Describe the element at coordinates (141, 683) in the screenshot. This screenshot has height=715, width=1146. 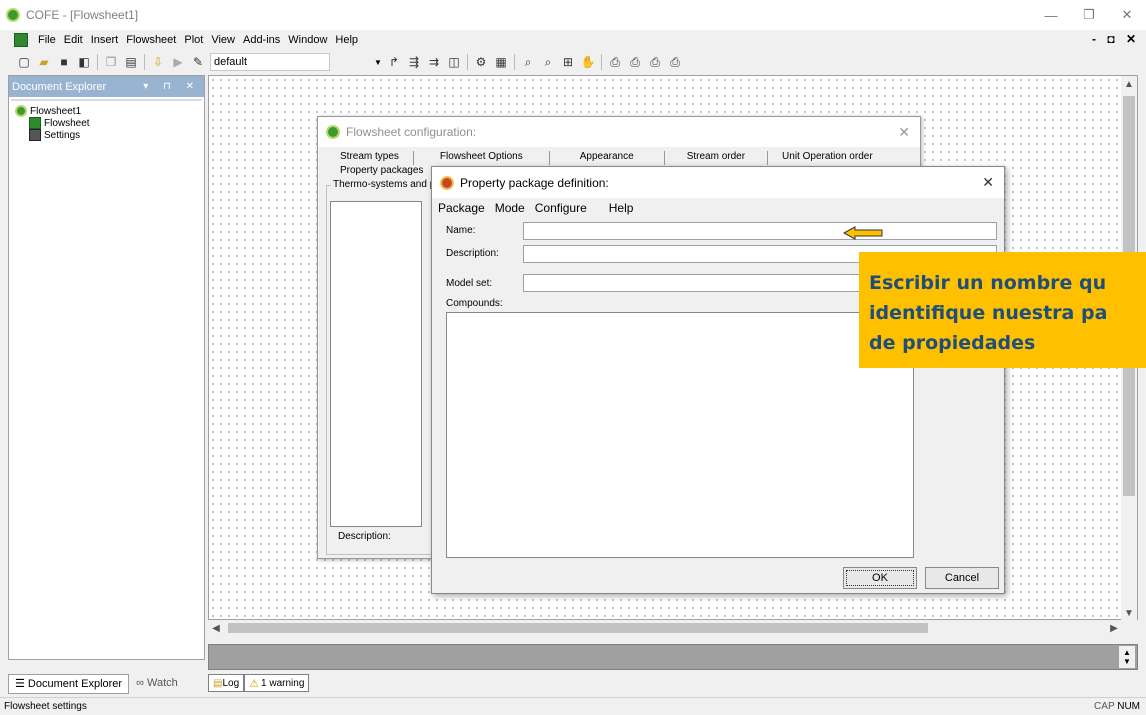
I see `watch-icon: ∞` at that location.